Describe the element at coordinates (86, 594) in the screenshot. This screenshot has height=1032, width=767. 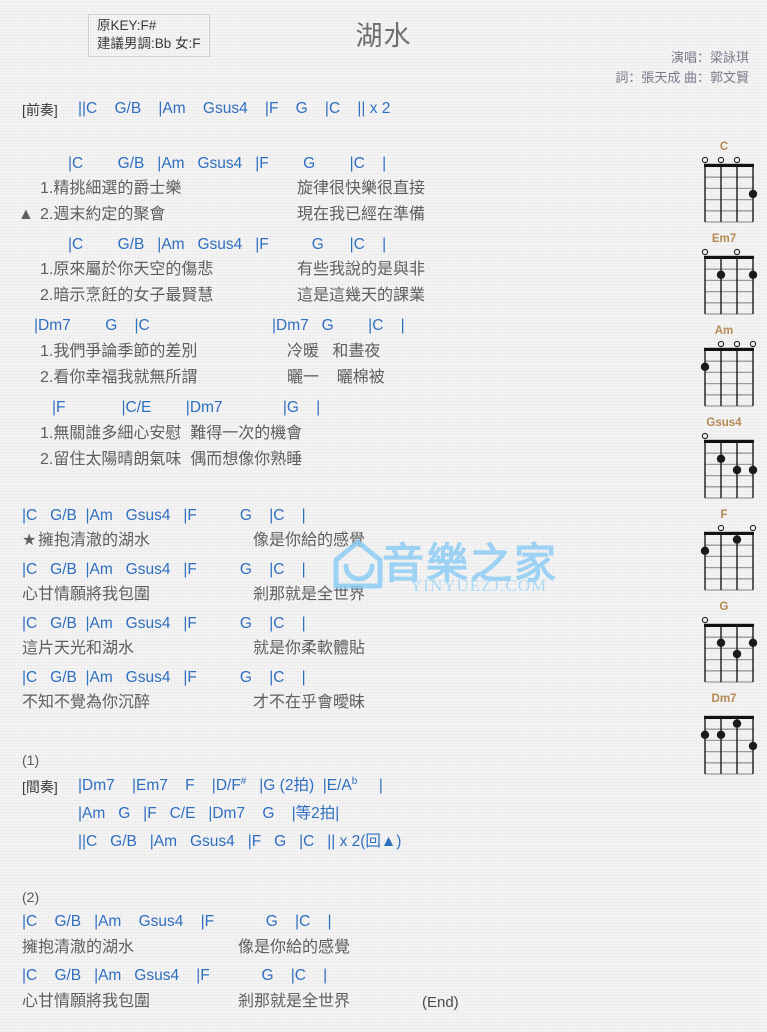
I see `chorus-lyric-2: 心甘情願將我包圍` at that location.